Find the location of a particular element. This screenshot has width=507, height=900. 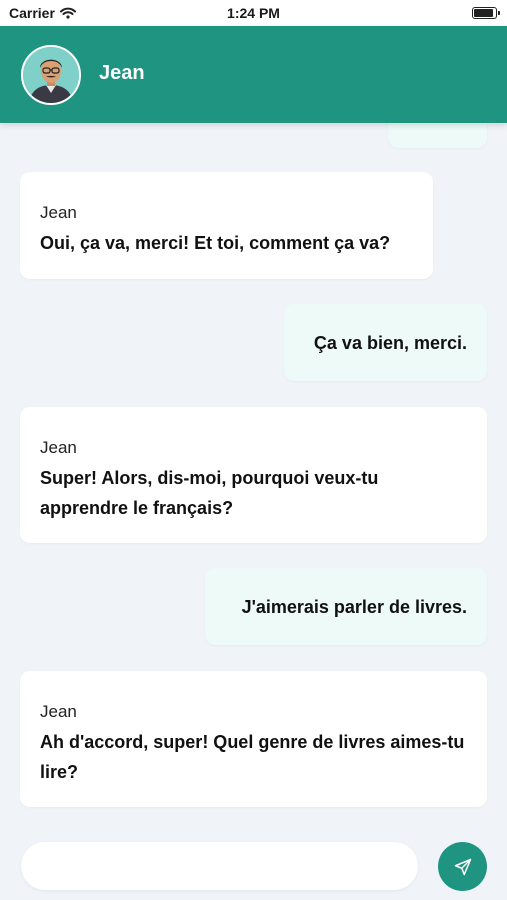

status-bar: Carrier 1:24 PM is located at coordinates (253, 13).